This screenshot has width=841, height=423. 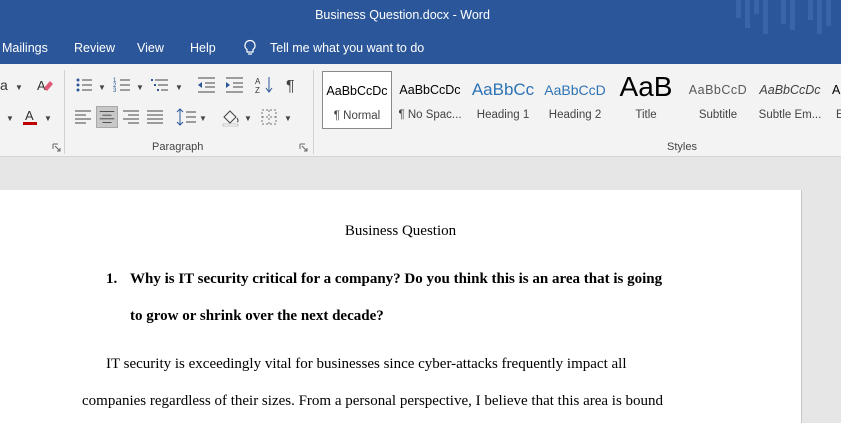 What do you see at coordinates (248, 118) in the screenshot?
I see `shading-dropdown-icon: ▼` at bounding box center [248, 118].